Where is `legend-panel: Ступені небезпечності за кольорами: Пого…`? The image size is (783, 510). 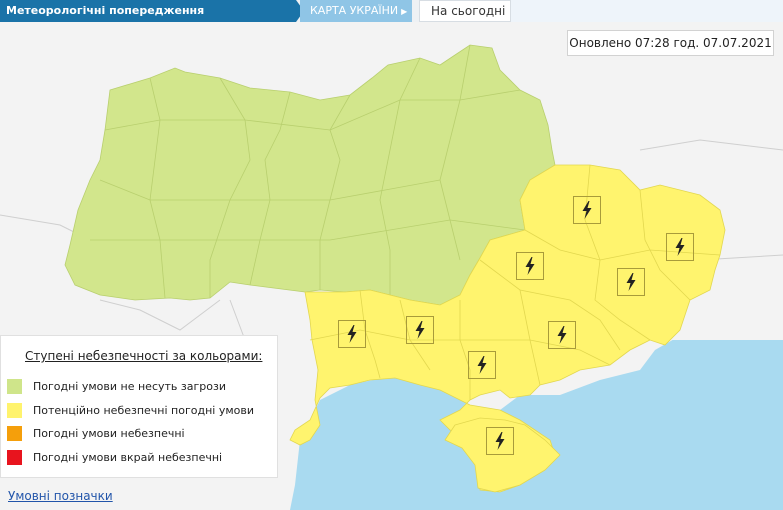
legend-panel: Ступені небезпечності за кольорами: Пого… is located at coordinates (139, 406).